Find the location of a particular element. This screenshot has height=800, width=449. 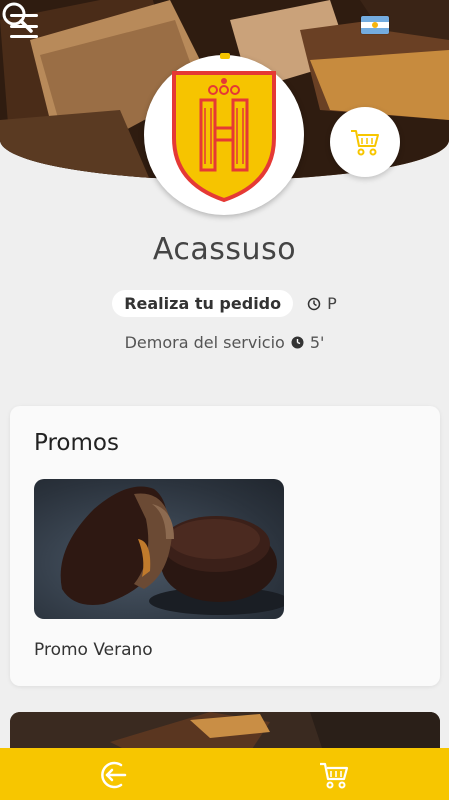

argentina-flag-icon is located at coordinates (375, 25).